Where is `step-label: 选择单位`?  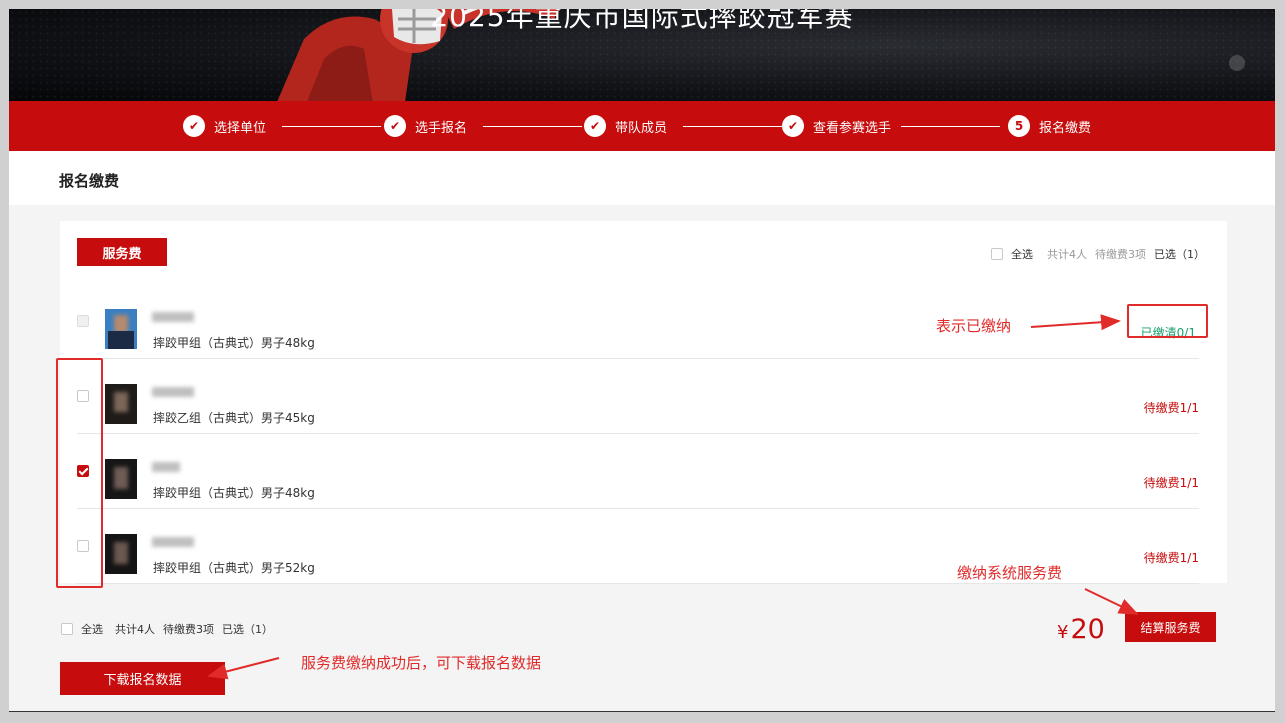
step-label: 选择单位 is located at coordinates (240, 128).